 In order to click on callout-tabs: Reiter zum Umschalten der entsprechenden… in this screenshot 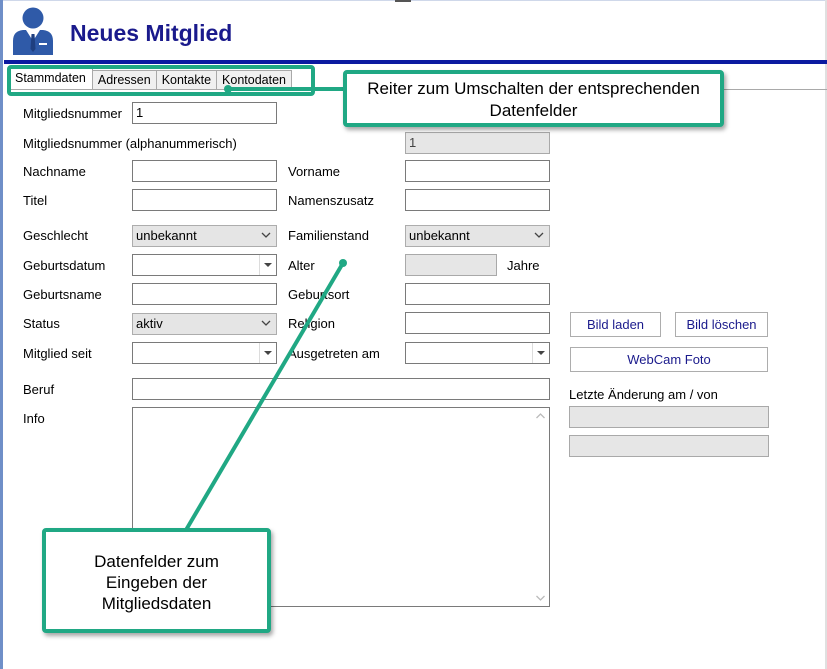, I will do `click(533, 98)`.